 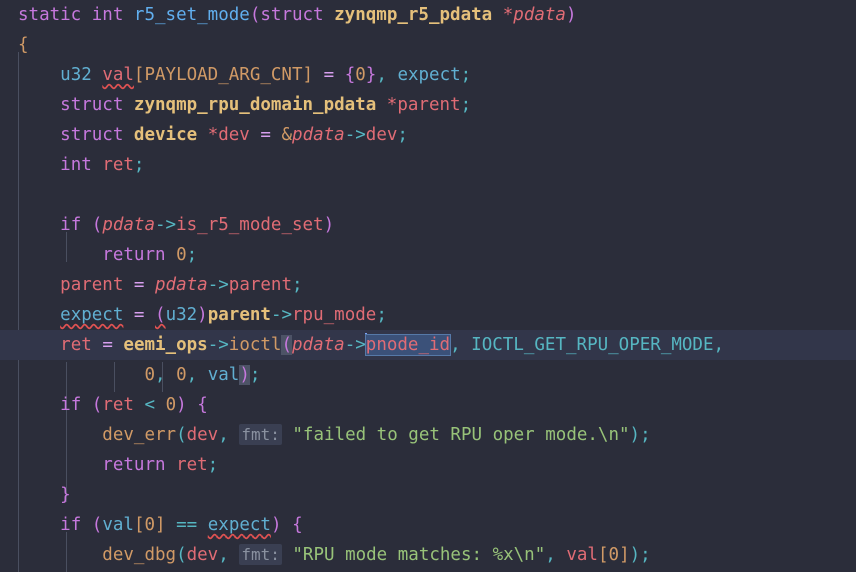 I want to click on token-semicolon-3: ;, so click(x=402, y=135).